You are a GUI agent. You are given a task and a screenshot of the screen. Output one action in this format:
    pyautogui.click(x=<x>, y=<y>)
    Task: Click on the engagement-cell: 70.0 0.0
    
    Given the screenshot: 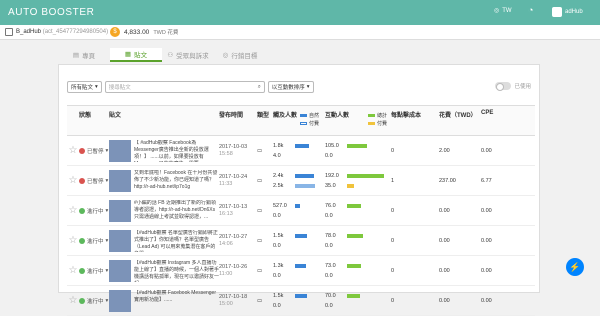 What is the action you would take?
    pyautogui.click(x=358, y=300)
    